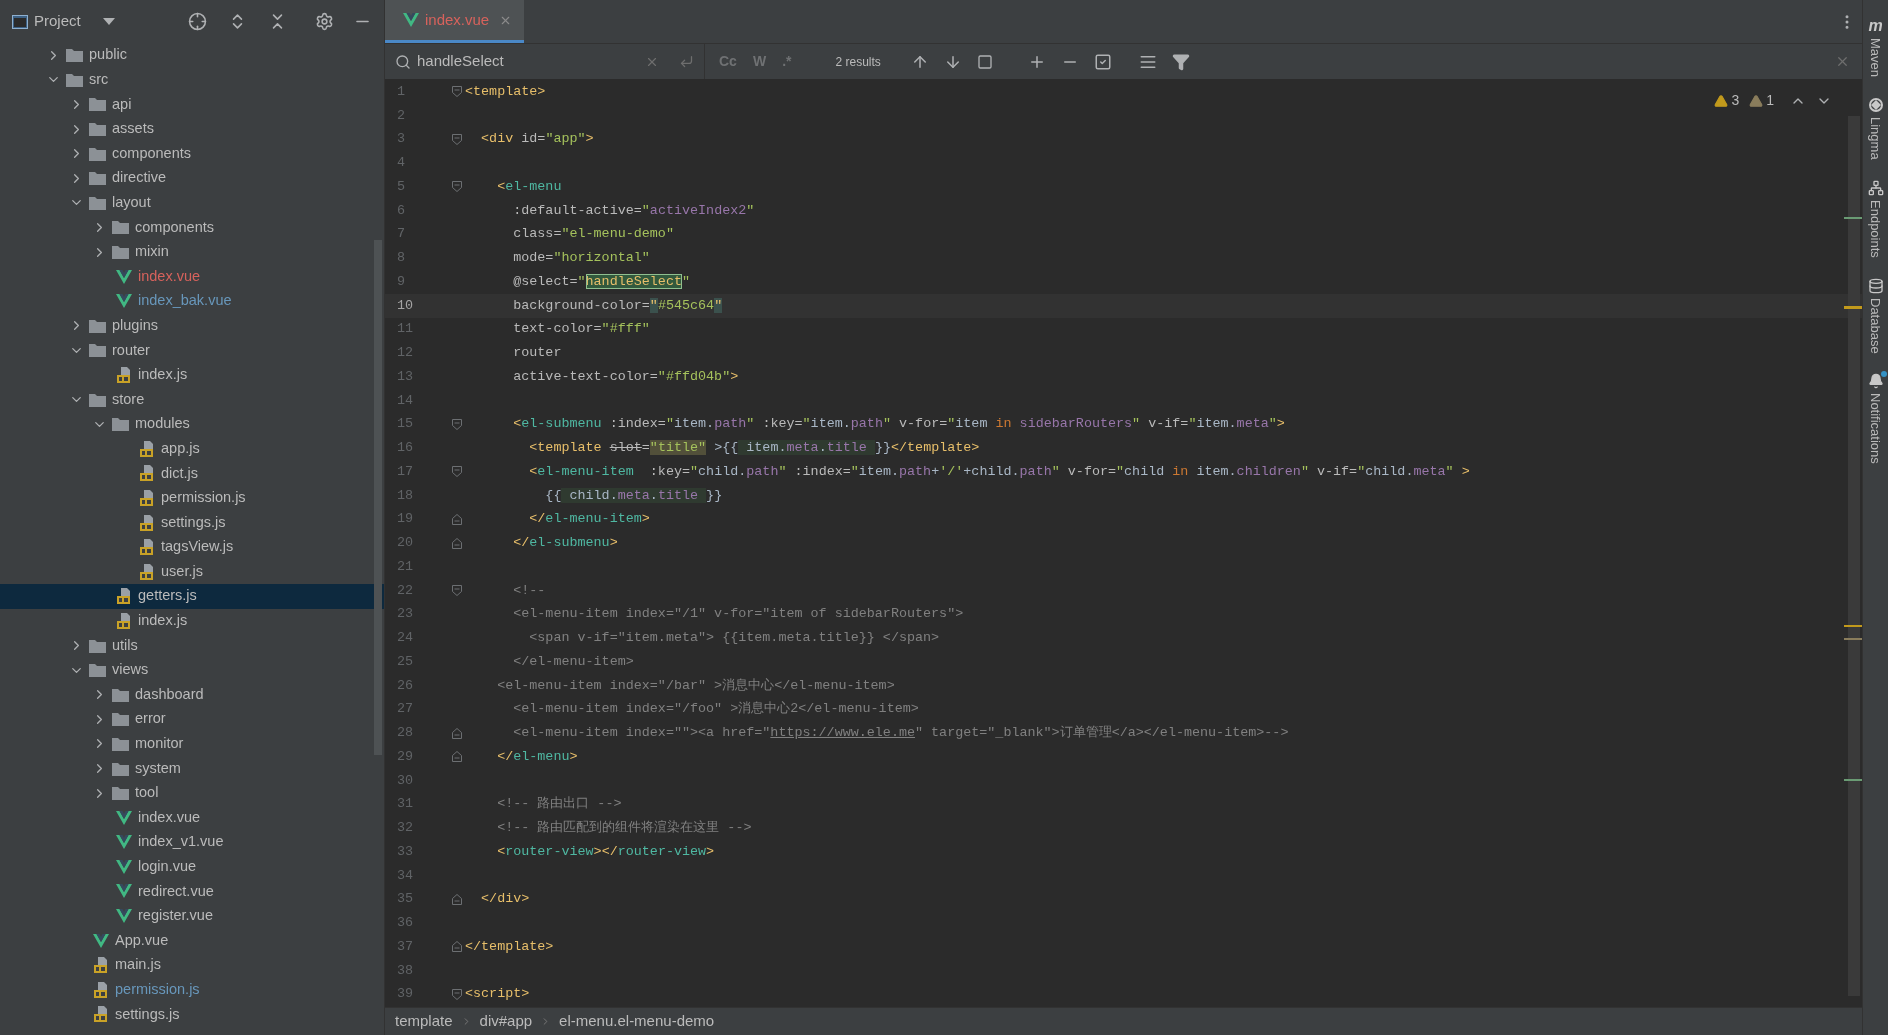  Describe the element at coordinates (192, 473) in the screenshot. I see `tree-item: dict.js` at that location.